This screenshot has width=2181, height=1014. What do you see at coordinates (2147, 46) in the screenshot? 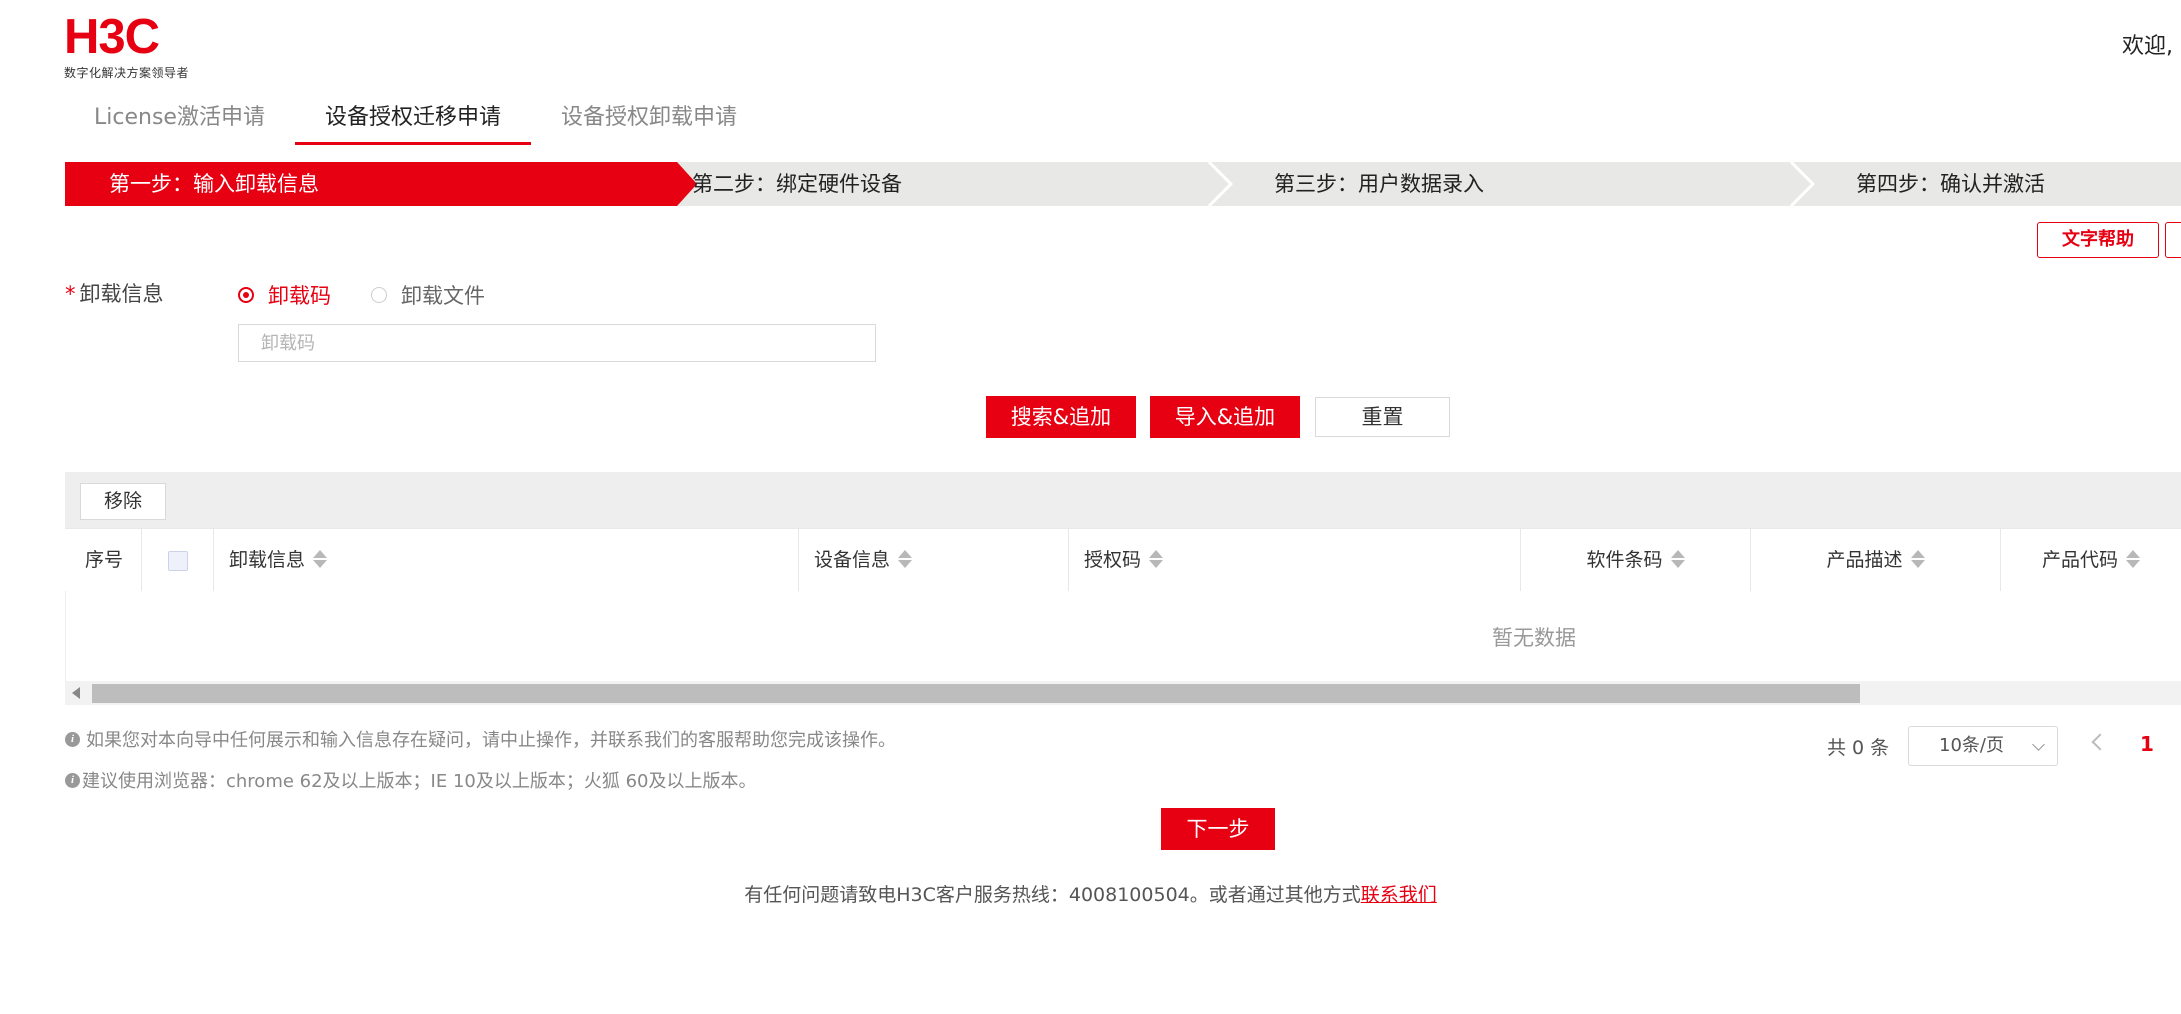
I see `welcome-text: 欢迎,` at bounding box center [2147, 46].